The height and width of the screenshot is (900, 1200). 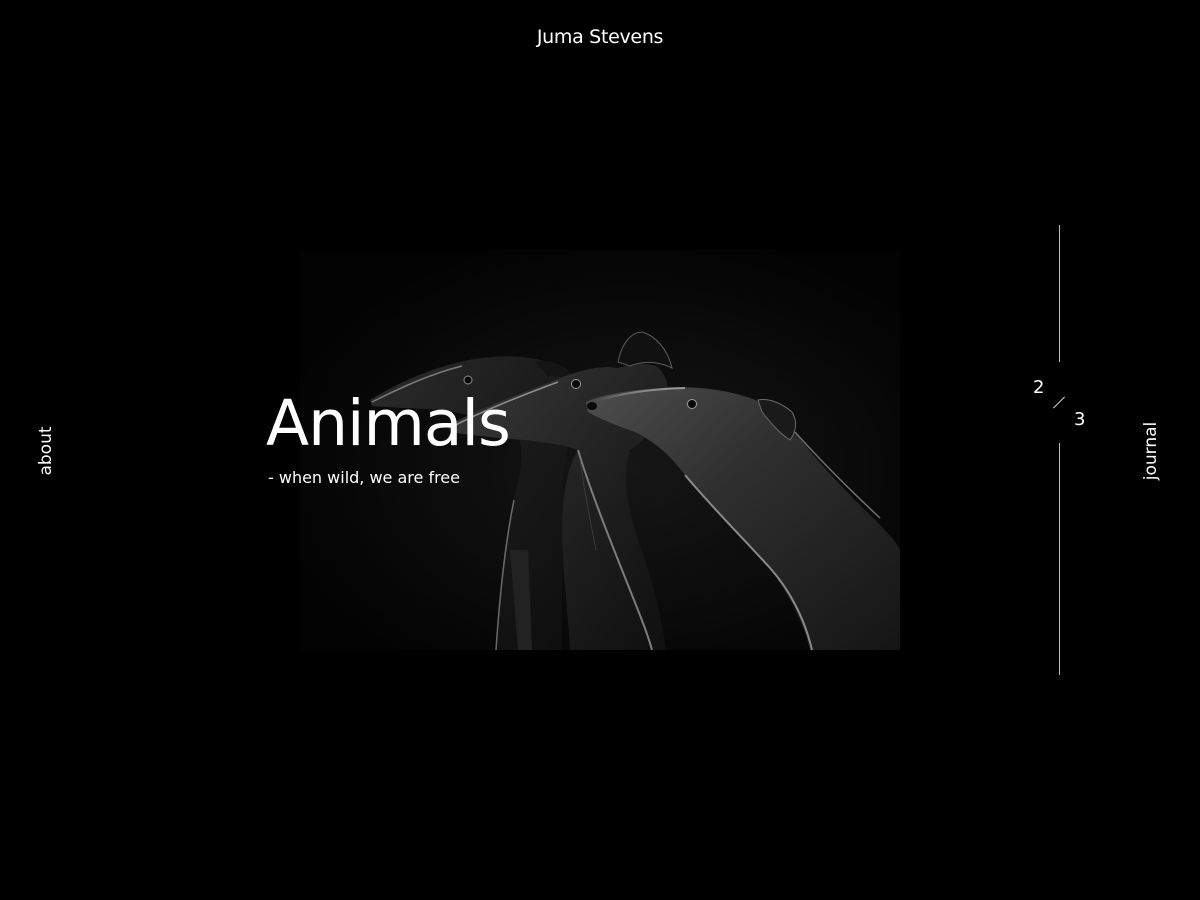 I want to click on slide-title: Animals, so click(x=388, y=423).